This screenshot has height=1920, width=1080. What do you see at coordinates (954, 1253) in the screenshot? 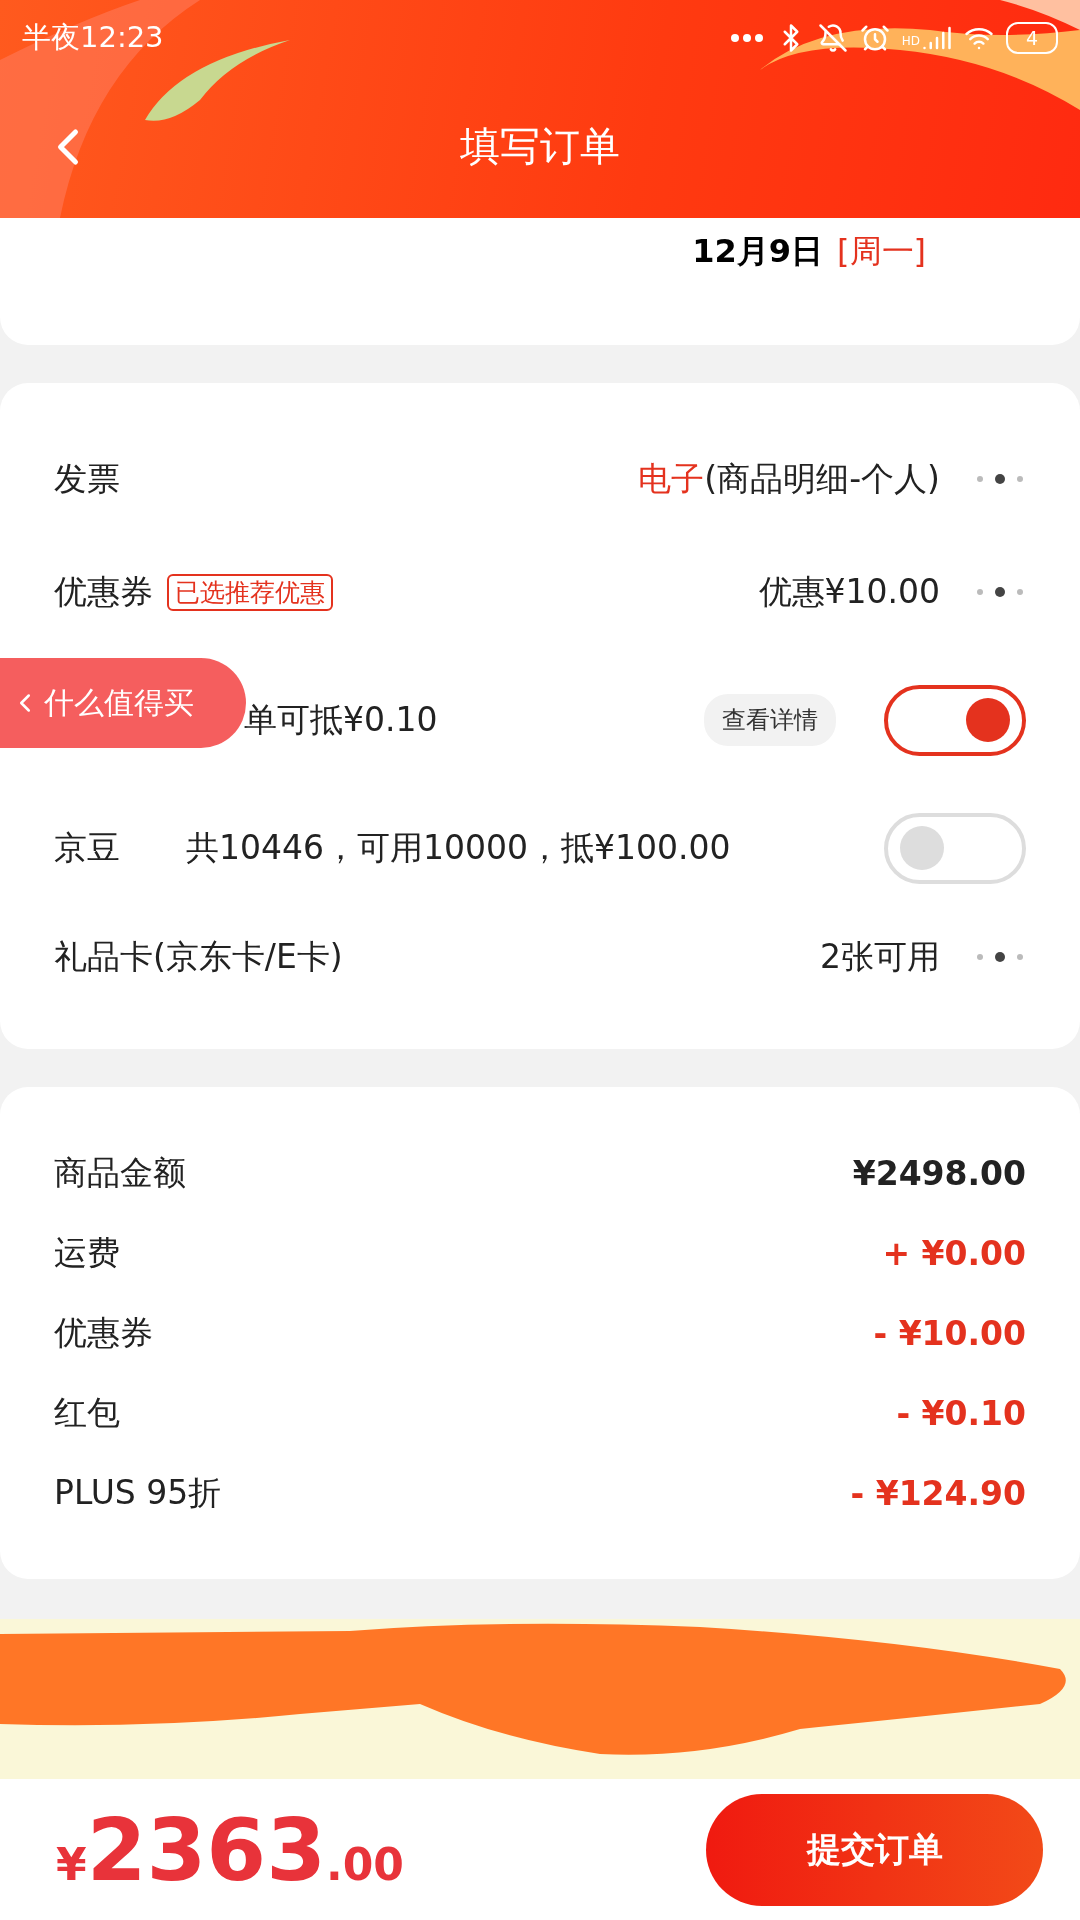
I see `summary-amount: + ¥0.00` at bounding box center [954, 1253].